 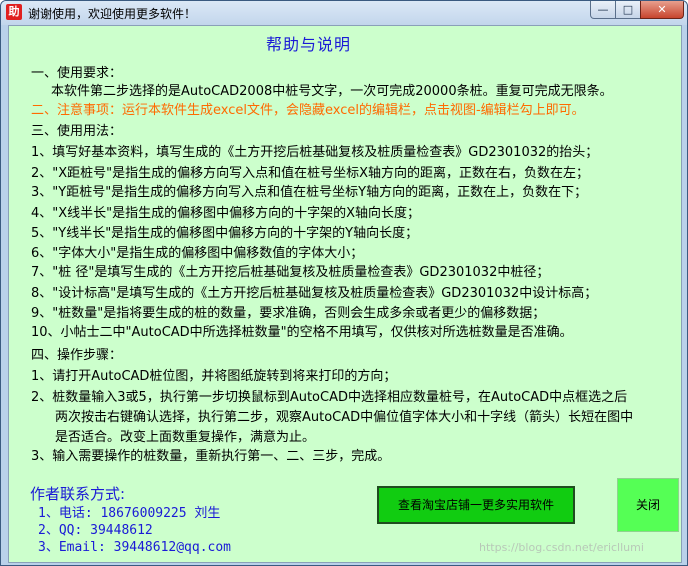 I want to click on step-item-3: 3、输入需要操作的桩数量，重新执行第一、二、三步，完成。, so click(x=211, y=456).